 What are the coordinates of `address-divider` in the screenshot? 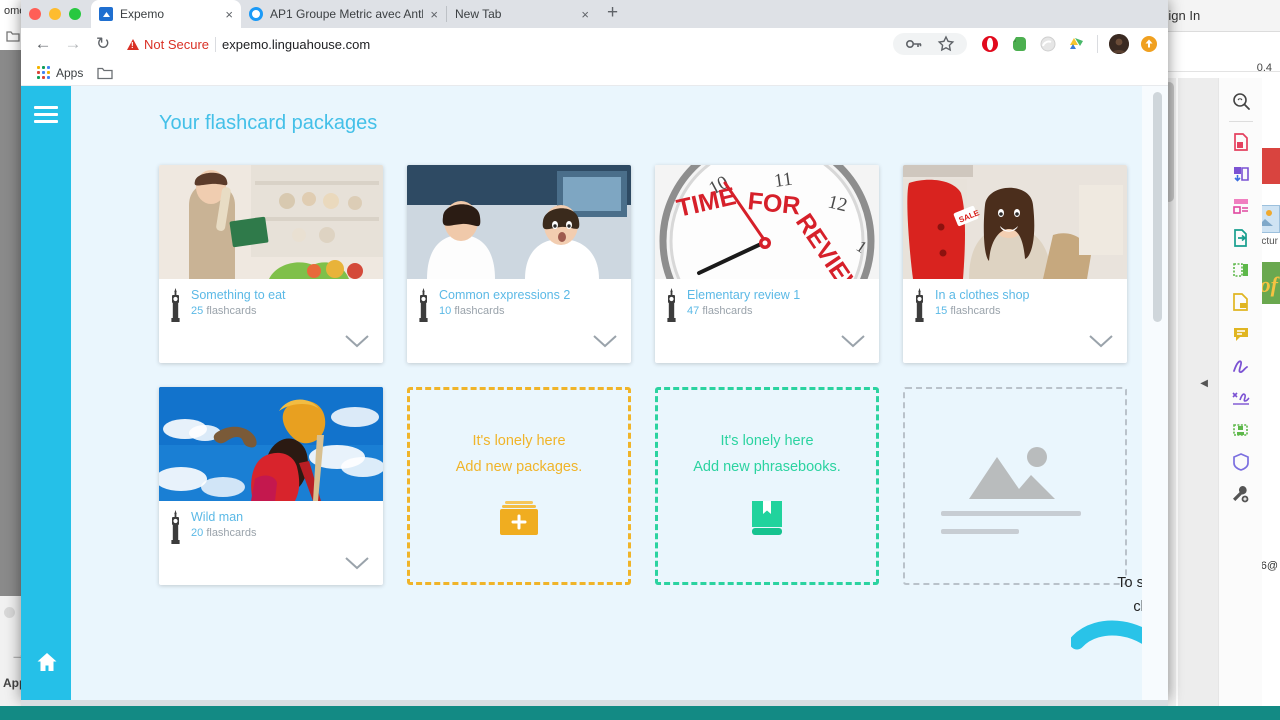 It's located at (216, 44).